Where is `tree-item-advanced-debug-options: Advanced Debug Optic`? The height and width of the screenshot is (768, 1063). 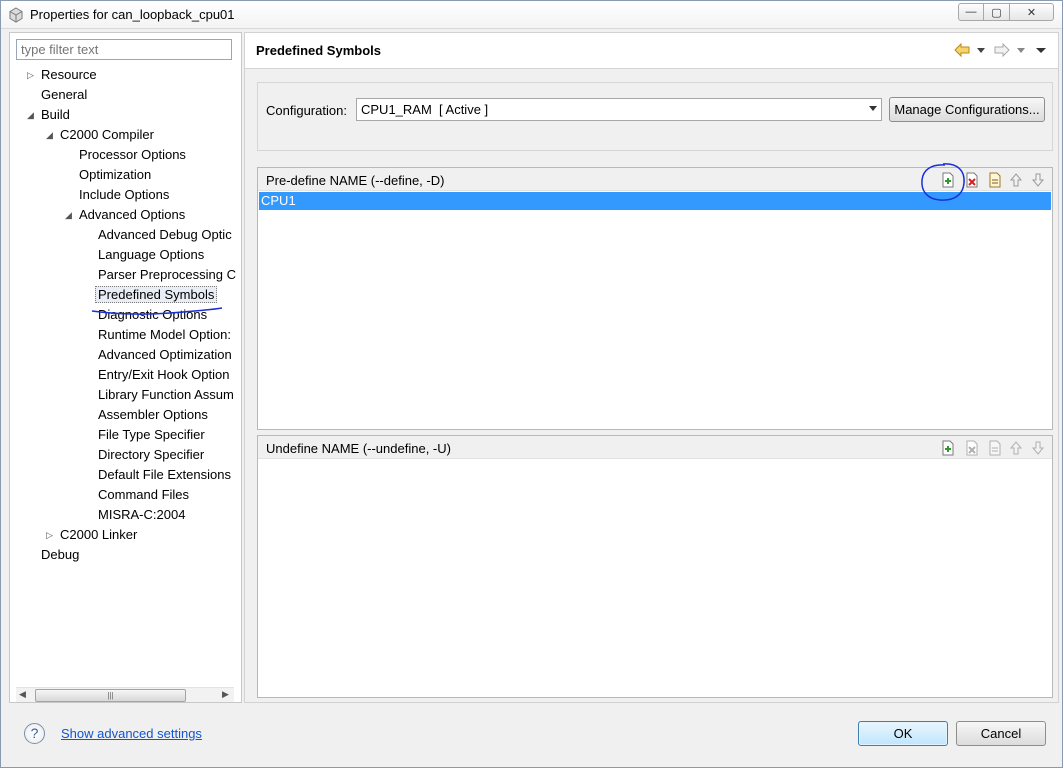 tree-item-advanced-debug-options: Advanced Debug Optic is located at coordinates (165, 235).